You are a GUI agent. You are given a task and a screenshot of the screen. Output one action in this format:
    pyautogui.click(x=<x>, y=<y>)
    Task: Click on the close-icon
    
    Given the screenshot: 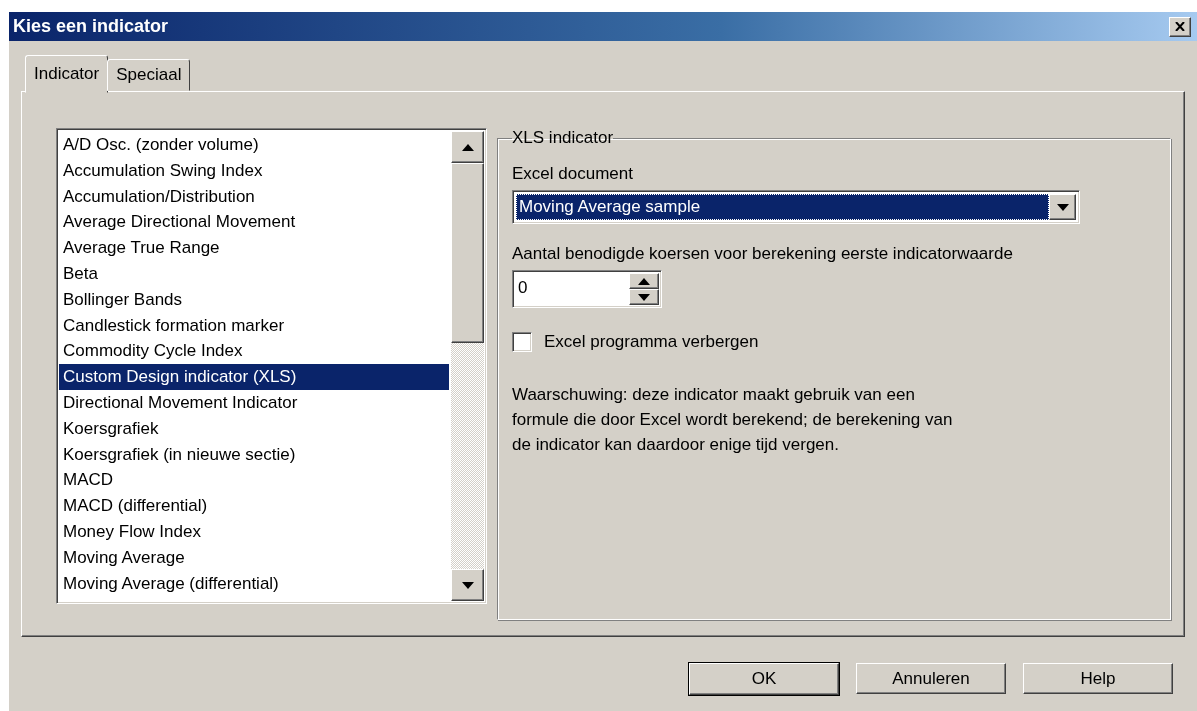 What is the action you would take?
    pyautogui.click(x=1180, y=26)
    